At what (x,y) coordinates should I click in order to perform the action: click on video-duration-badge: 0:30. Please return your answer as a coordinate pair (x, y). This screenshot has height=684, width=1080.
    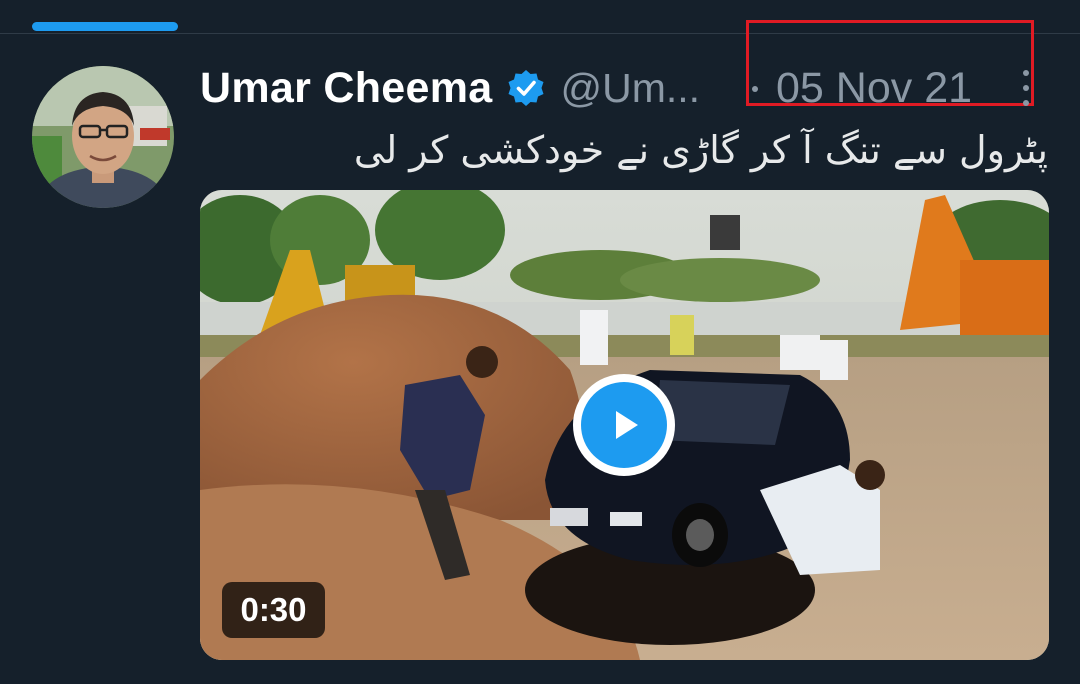
    Looking at the image, I should click on (273, 610).